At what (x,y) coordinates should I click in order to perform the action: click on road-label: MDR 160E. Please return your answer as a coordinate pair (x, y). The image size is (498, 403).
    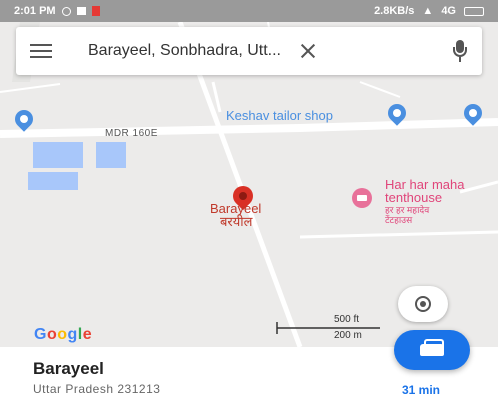
    Looking at the image, I should click on (131, 133).